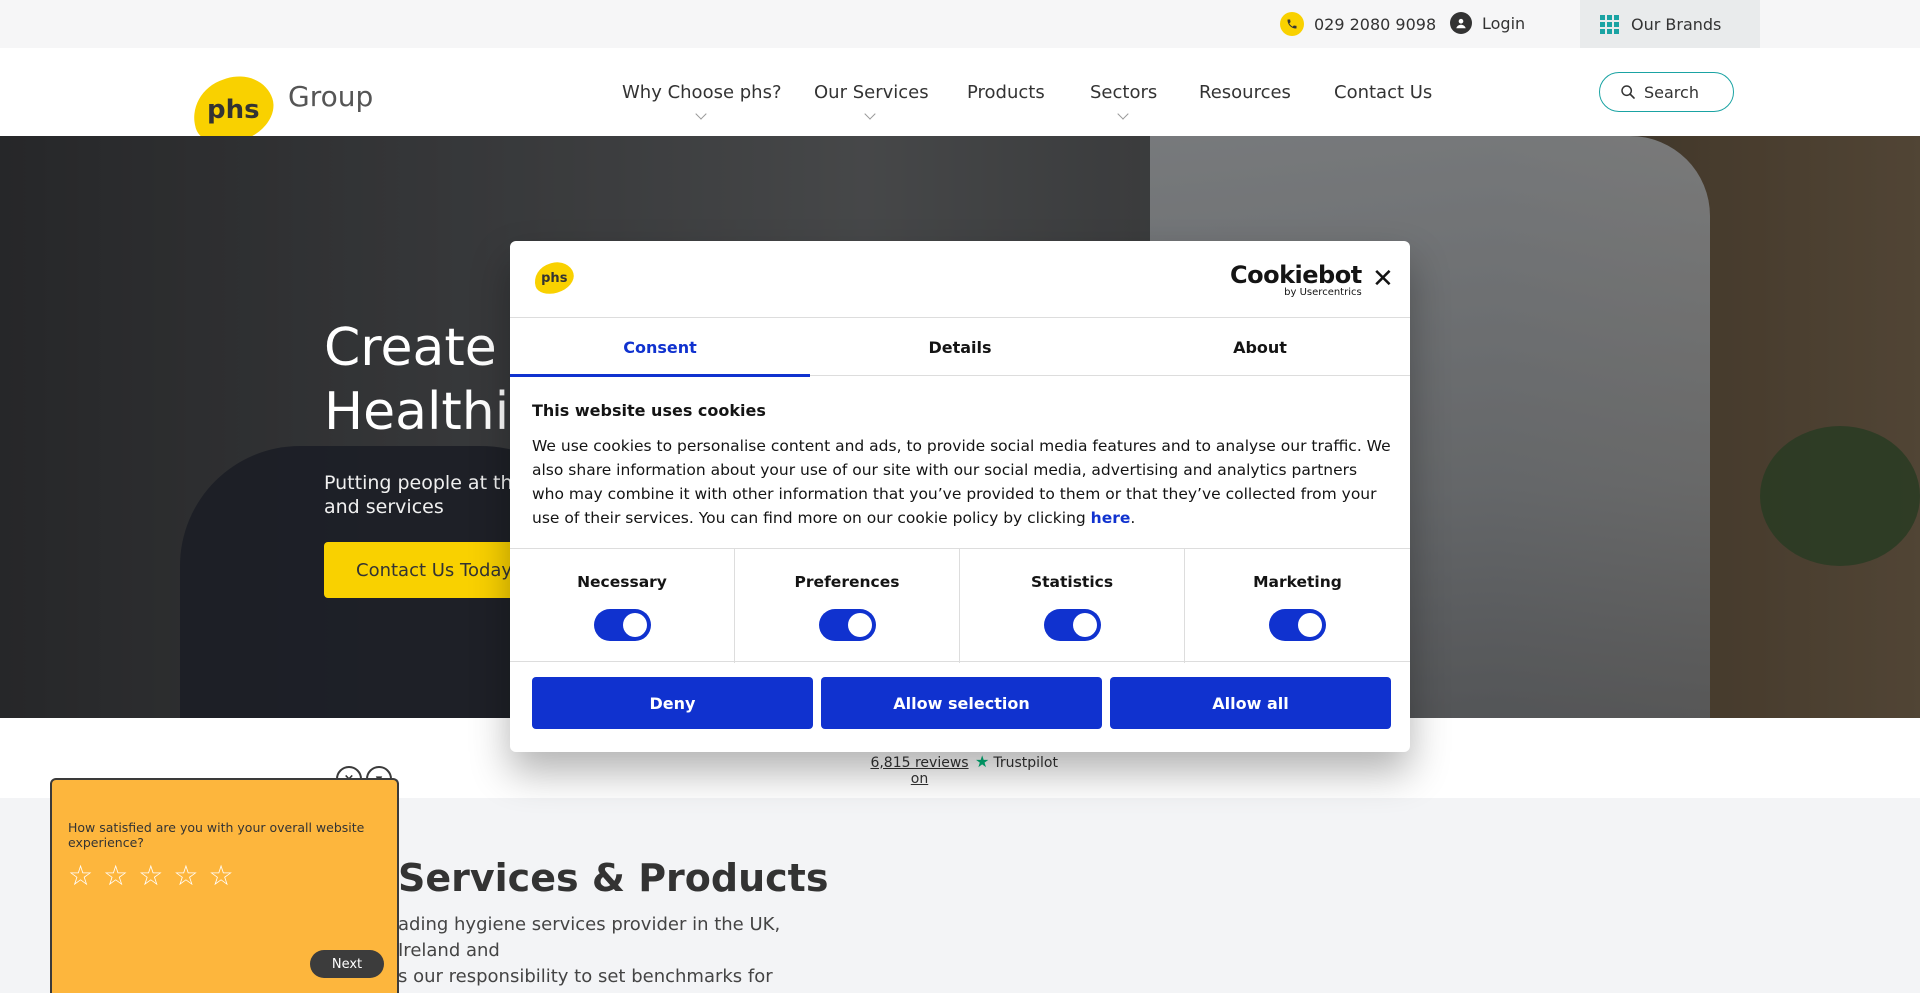  What do you see at coordinates (1297, 606) in the screenshot?
I see `toggle-marketing: Marketing` at bounding box center [1297, 606].